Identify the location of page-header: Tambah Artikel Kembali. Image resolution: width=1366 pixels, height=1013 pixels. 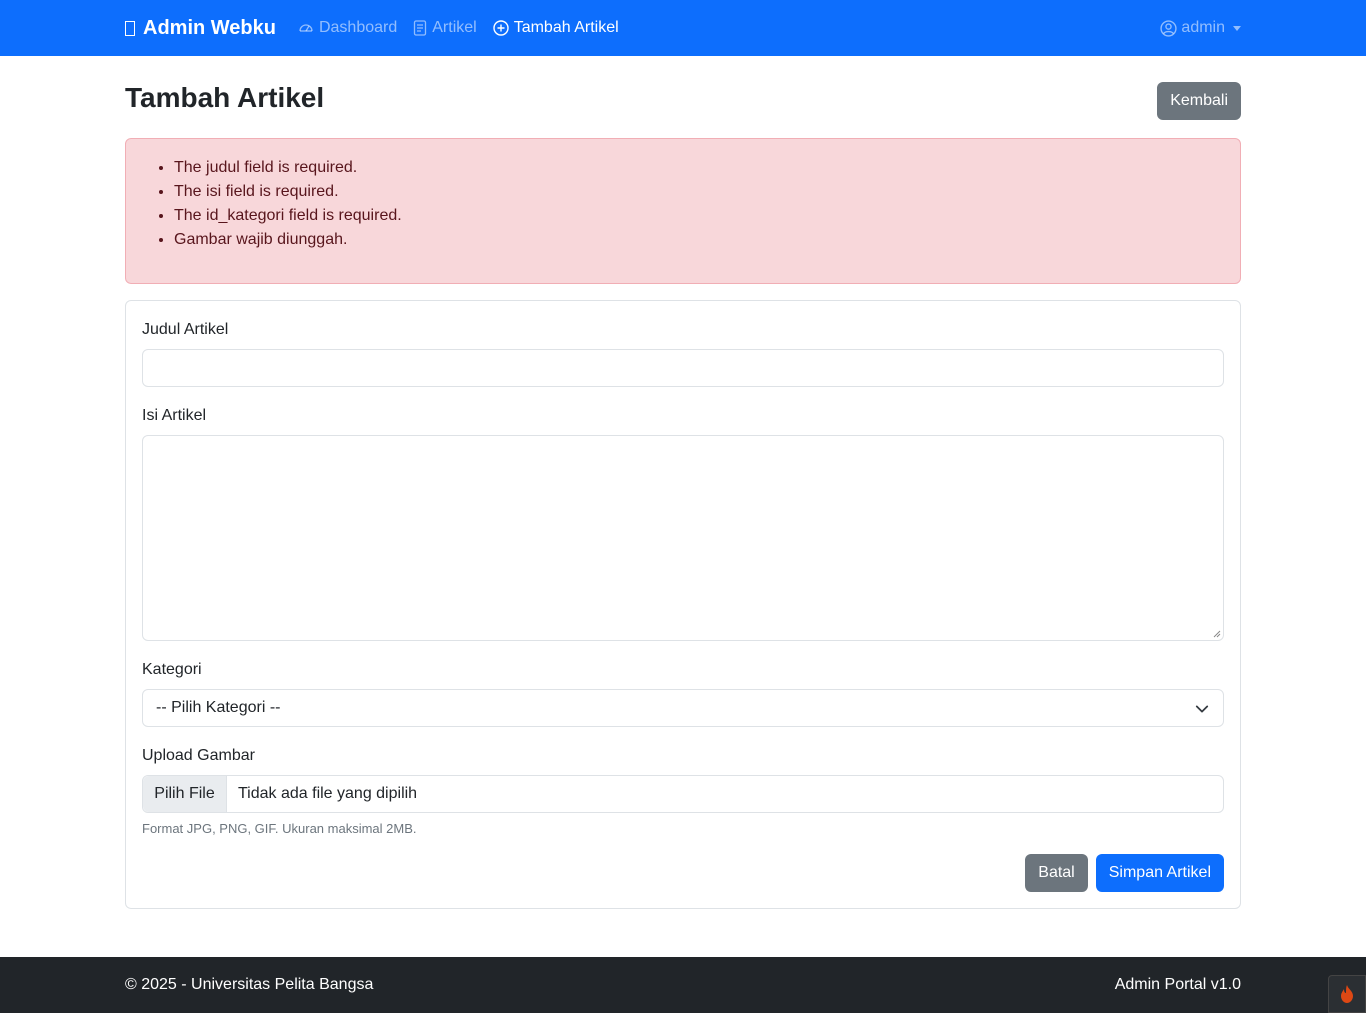
(683, 101).